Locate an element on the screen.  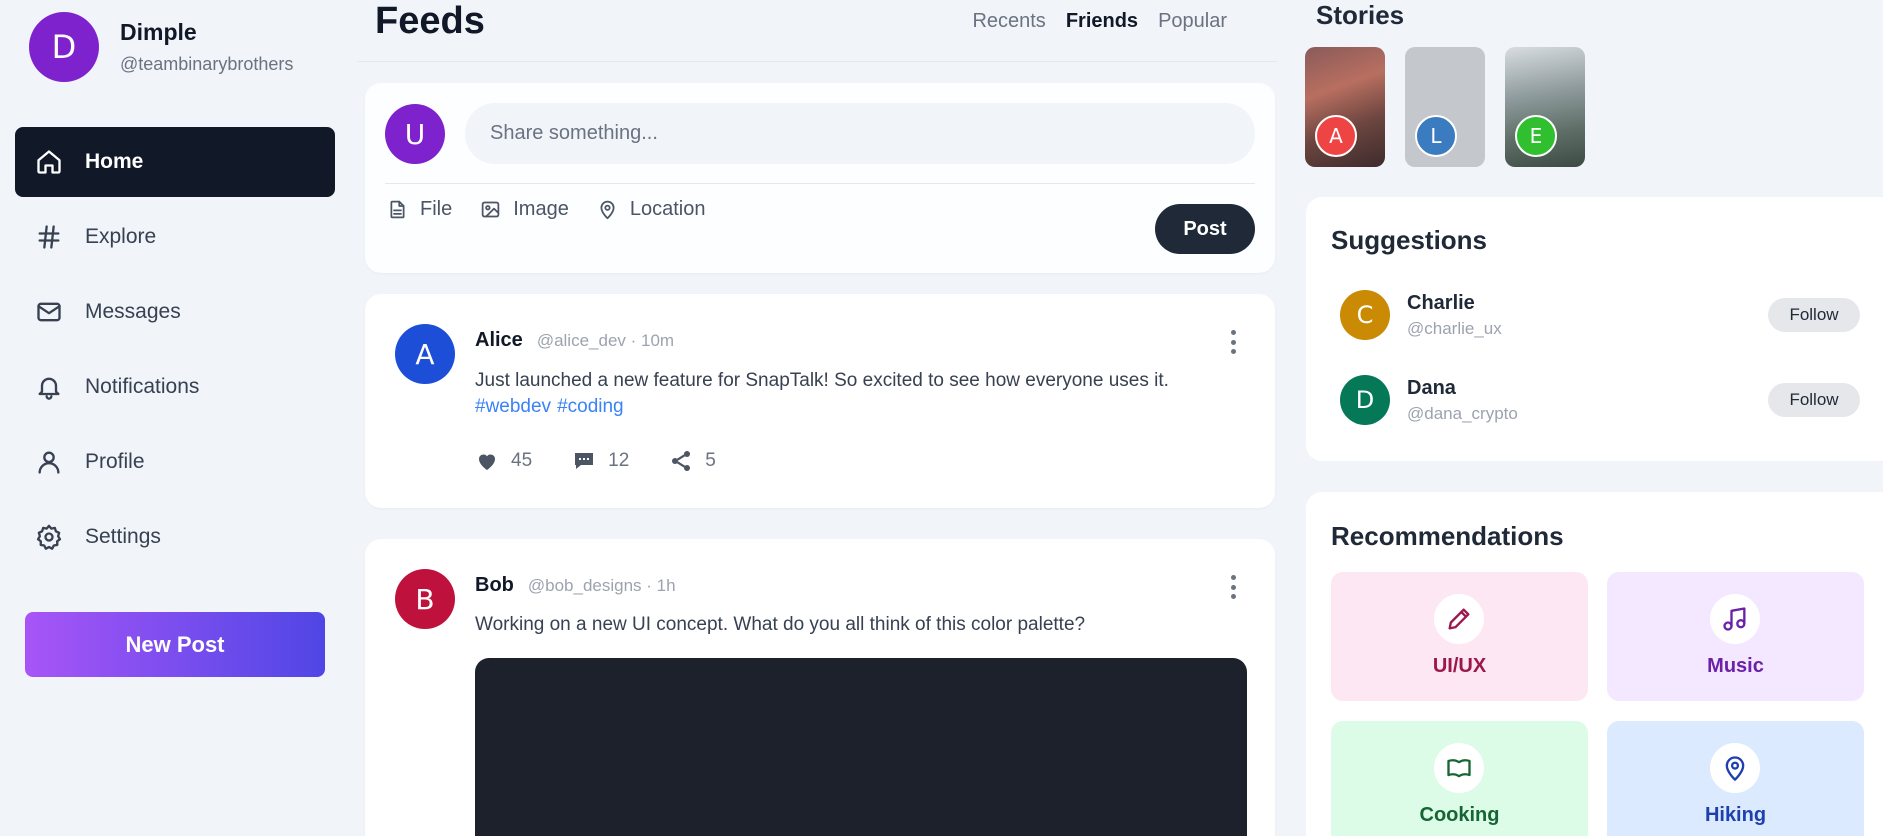
hashtag-link: #coding is located at coordinates (590, 407).